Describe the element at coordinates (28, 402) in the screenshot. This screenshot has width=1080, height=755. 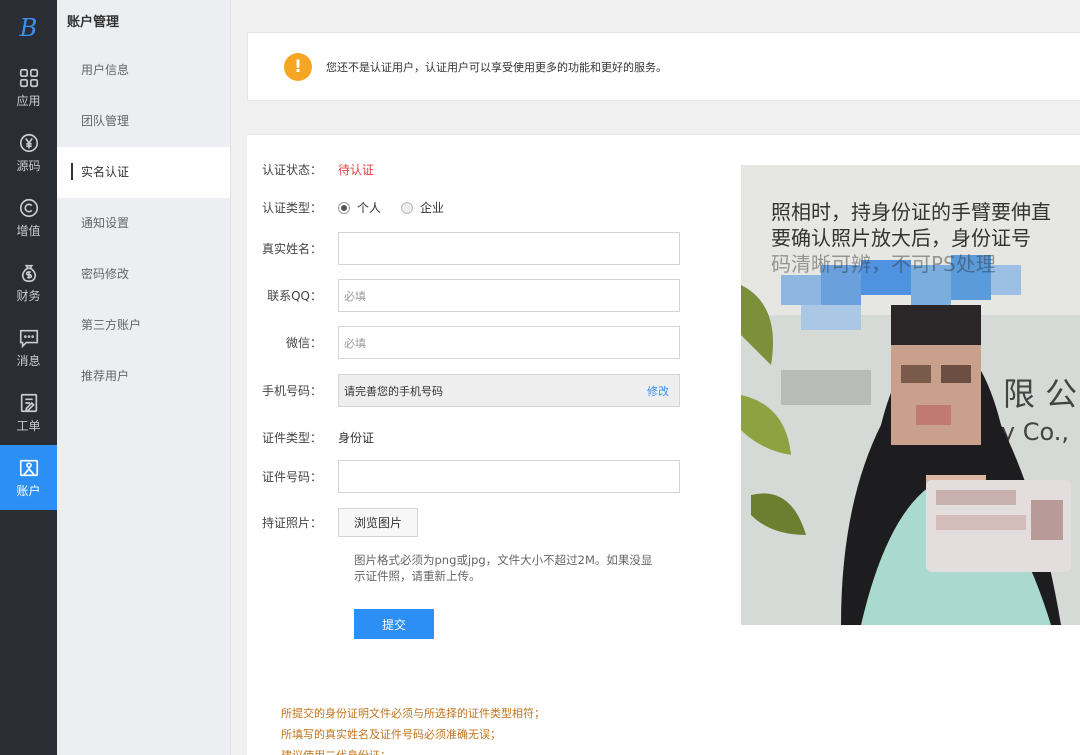
I see `ticket-icon` at that location.